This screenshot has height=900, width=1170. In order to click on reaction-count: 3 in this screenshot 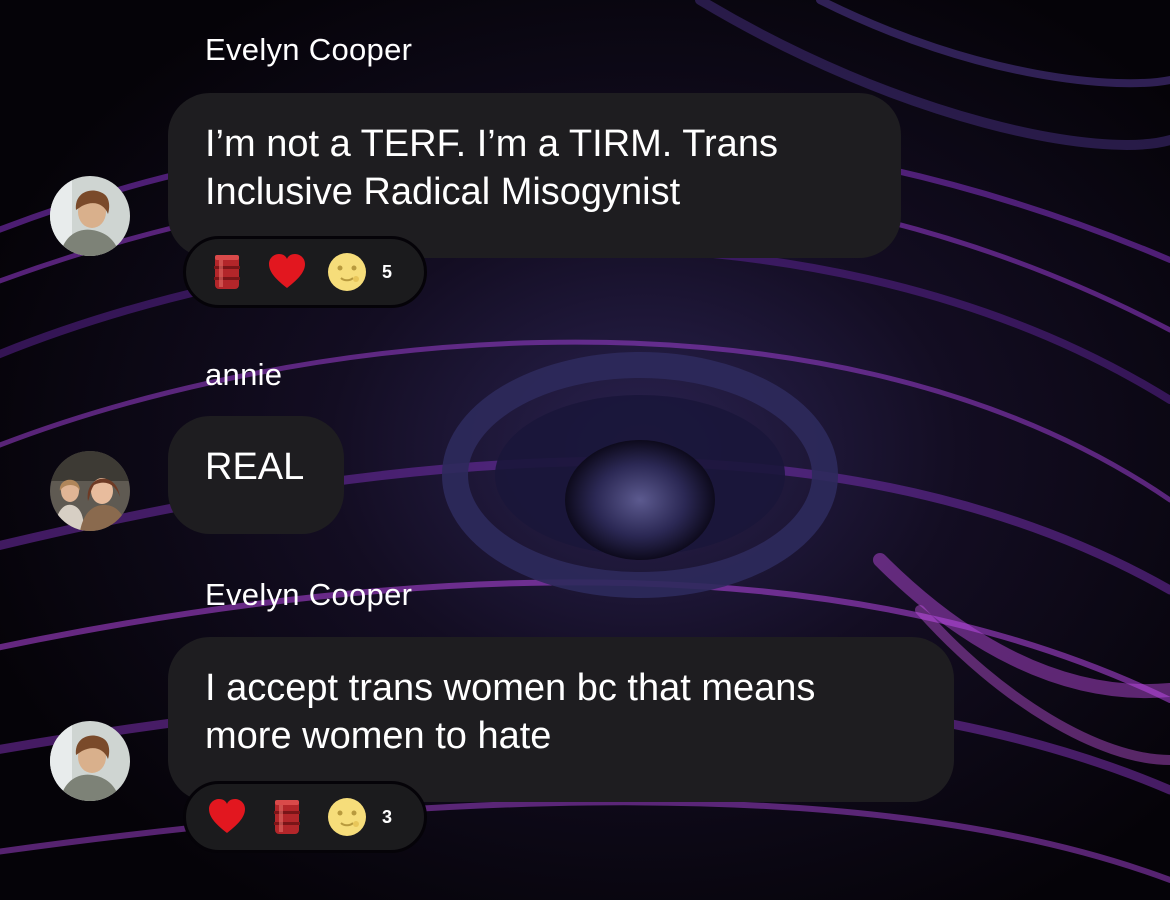, I will do `click(387, 816)`.